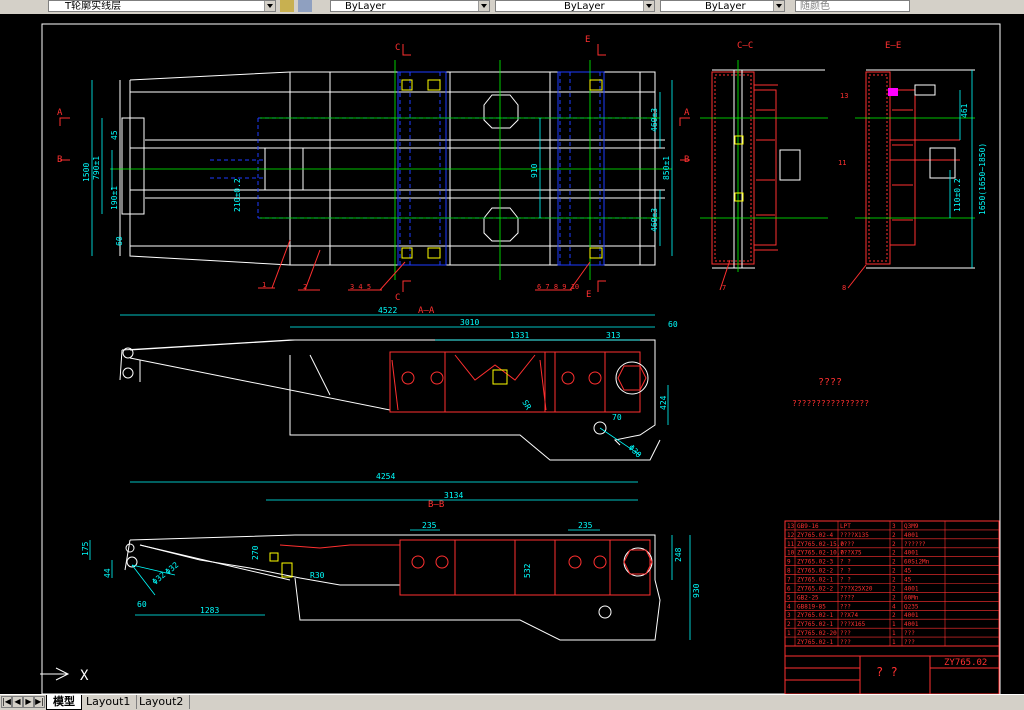 This screenshot has height=710, width=1024. I want to click on linetype-dropdown-arrow, so click(648, 6).